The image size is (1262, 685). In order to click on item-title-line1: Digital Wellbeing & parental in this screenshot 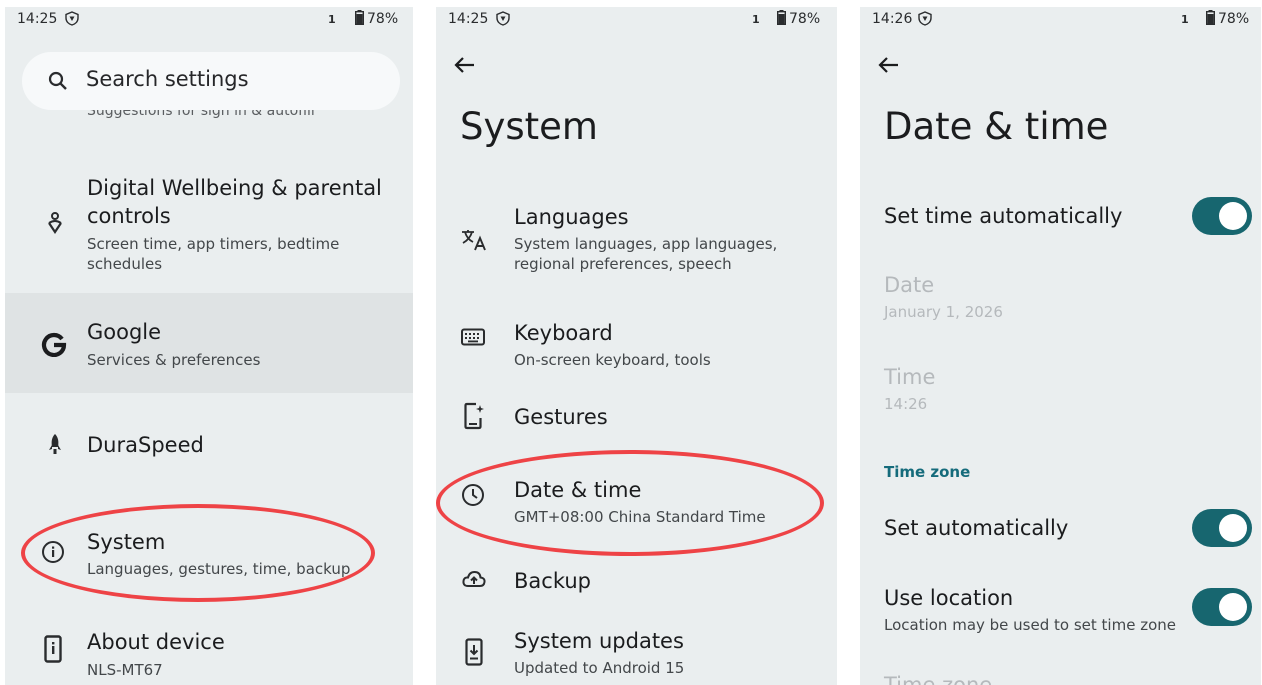, I will do `click(234, 188)`.